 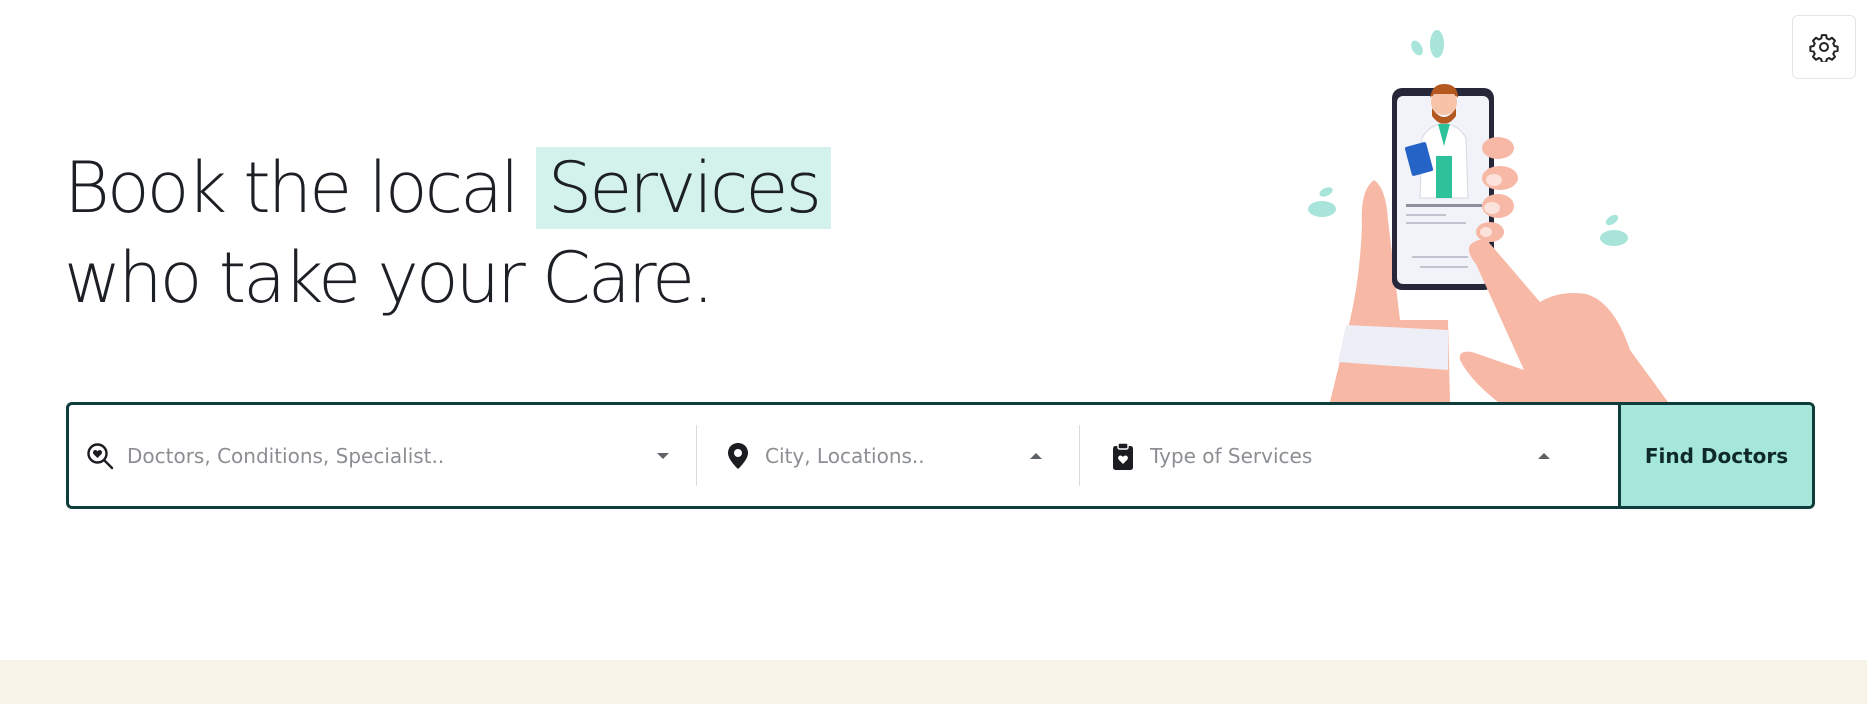 I want to click on city-field, so click(x=888, y=455).